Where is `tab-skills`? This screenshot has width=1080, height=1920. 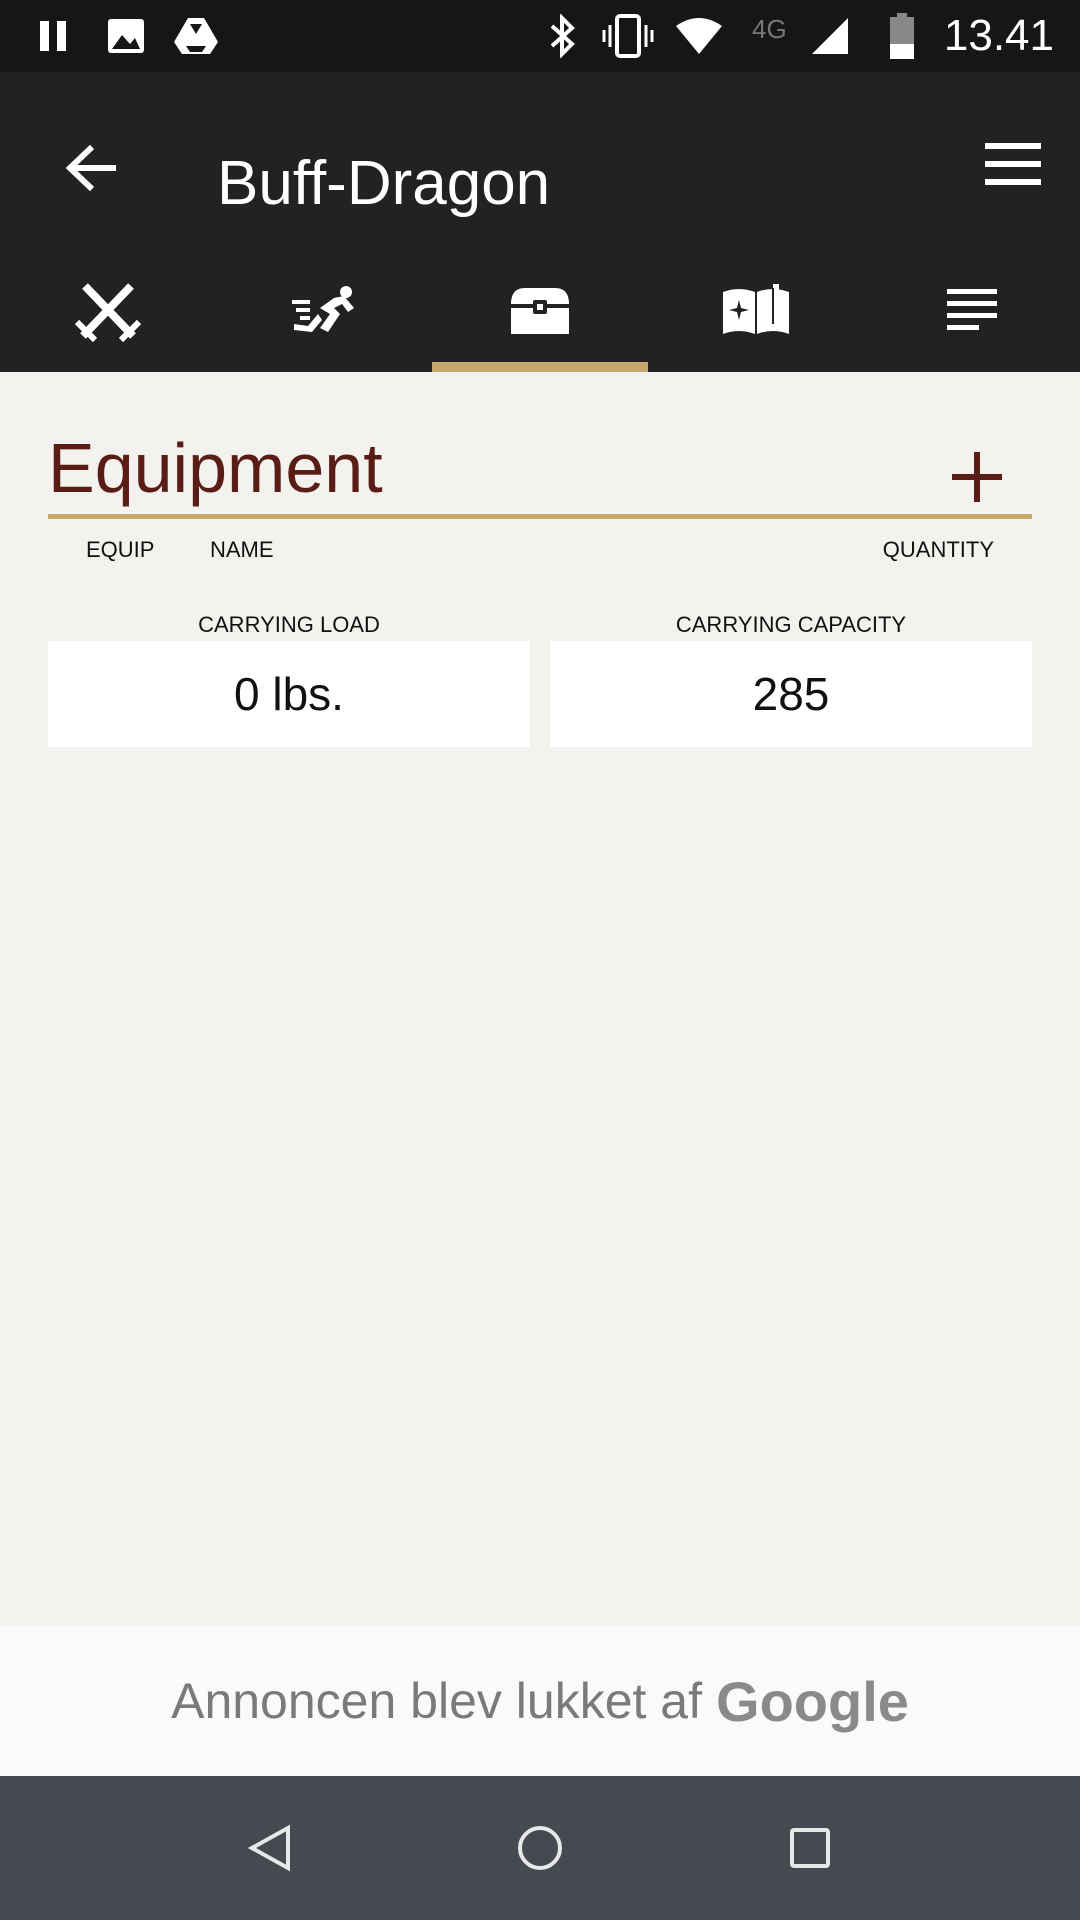 tab-skills is located at coordinates (324, 313).